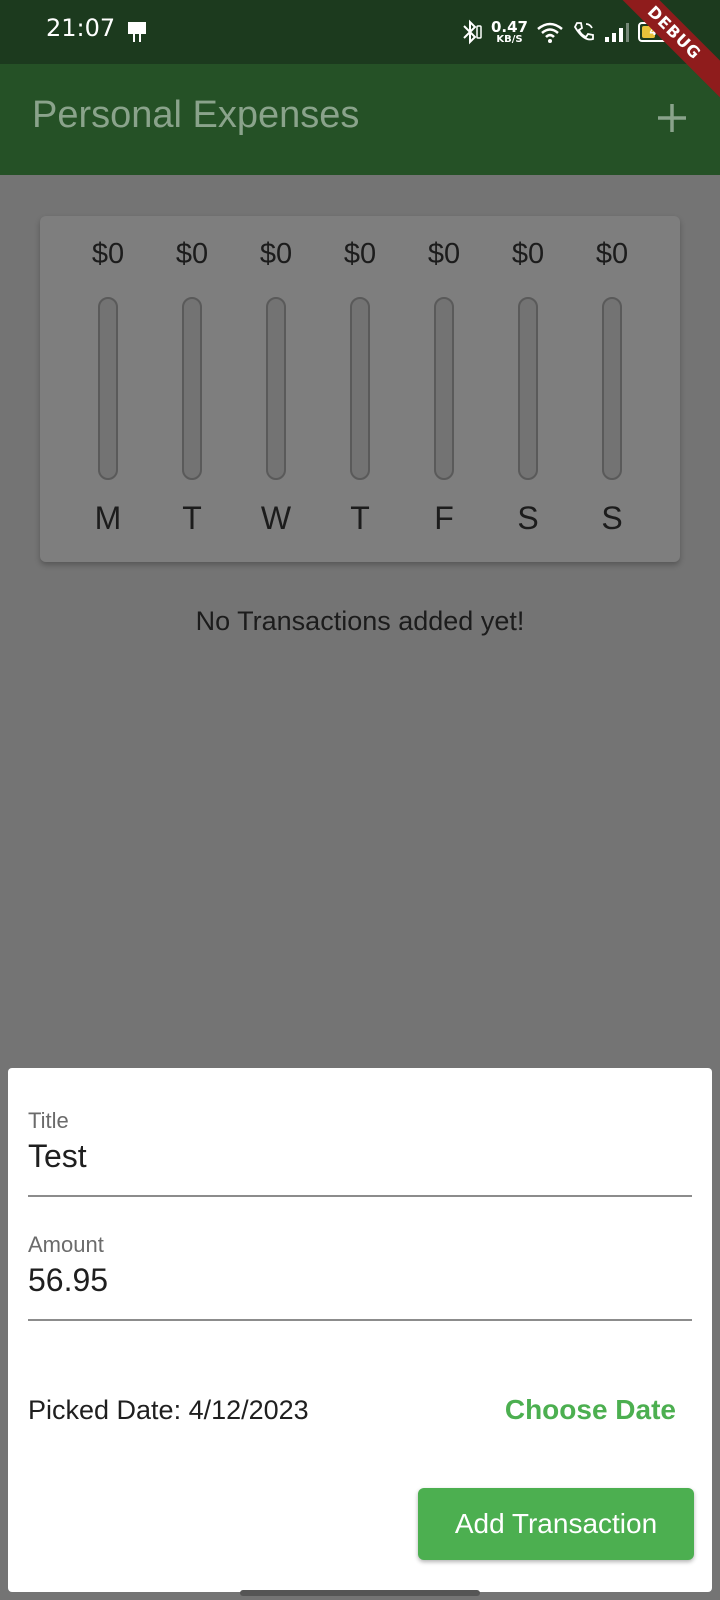  I want to click on plus-icon, so click(672, 118).